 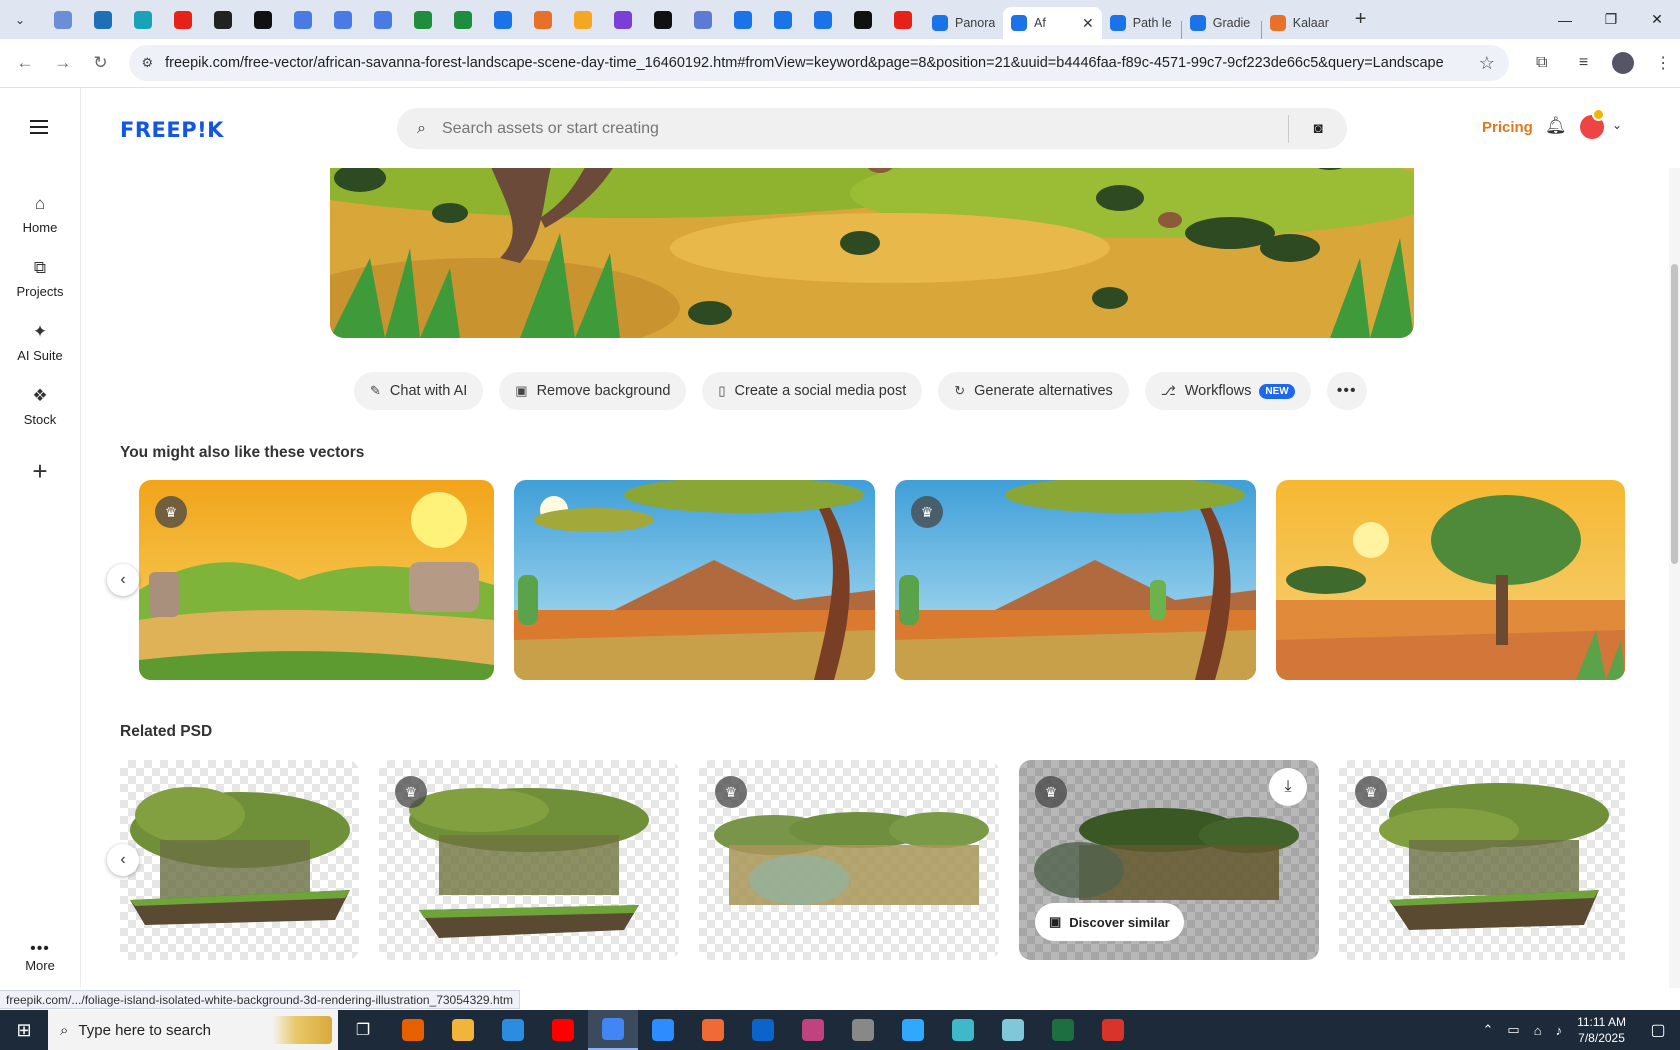 What do you see at coordinates (1507, 127) in the screenshot?
I see `pricing-link: Pricing` at bounding box center [1507, 127].